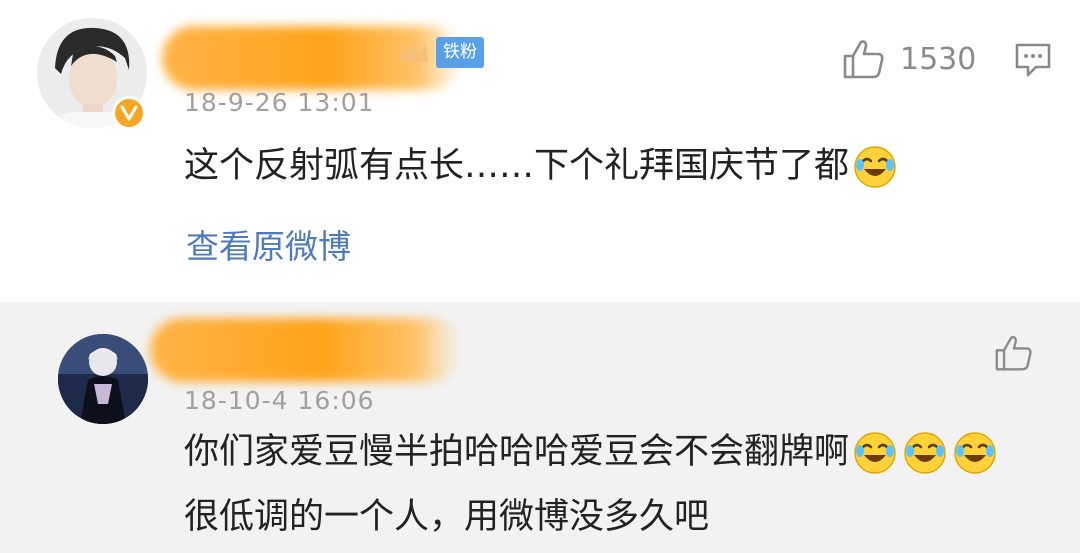  I want to click on comment-text: 这个反射弧有点长……下个礼拜国庆节了都, so click(541, 166).